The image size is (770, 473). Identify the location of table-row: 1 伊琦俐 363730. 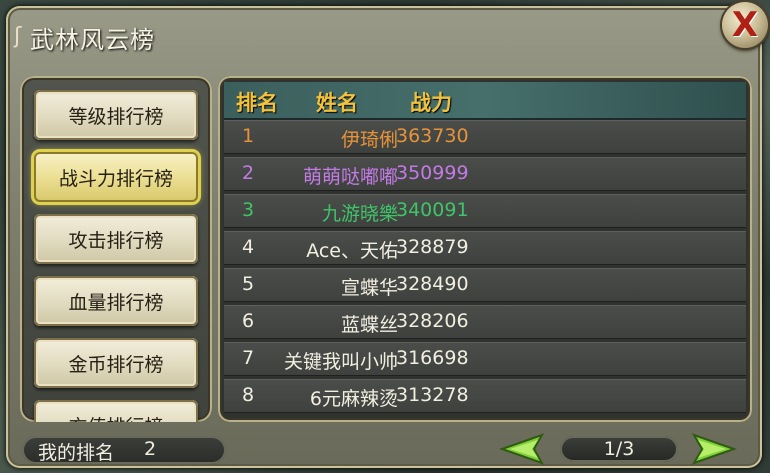
(485, 137).